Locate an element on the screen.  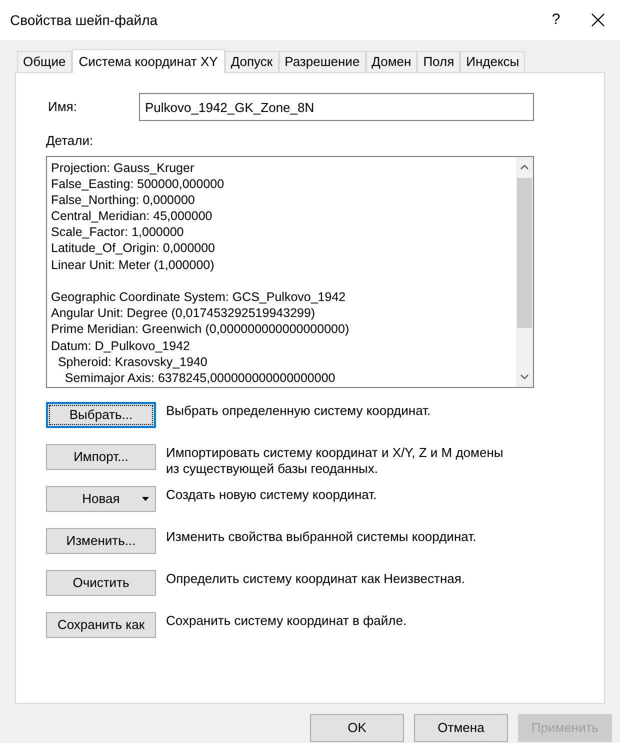
scroll-up-icon is located at coordinates (524, 167).